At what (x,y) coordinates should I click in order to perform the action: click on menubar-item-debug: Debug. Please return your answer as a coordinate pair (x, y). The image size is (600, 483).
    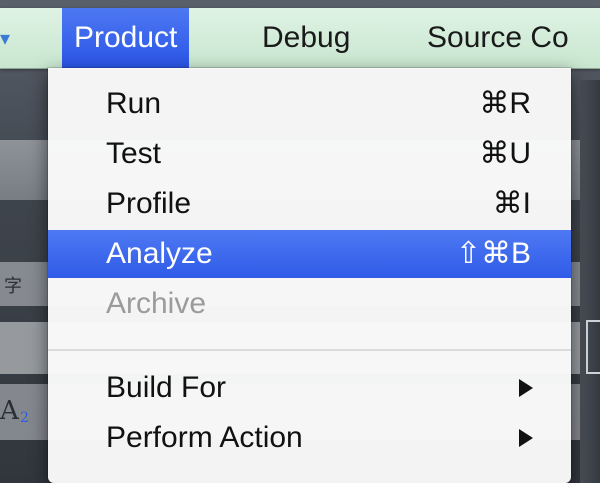
    Looking at the image, I should click on (306, 38).